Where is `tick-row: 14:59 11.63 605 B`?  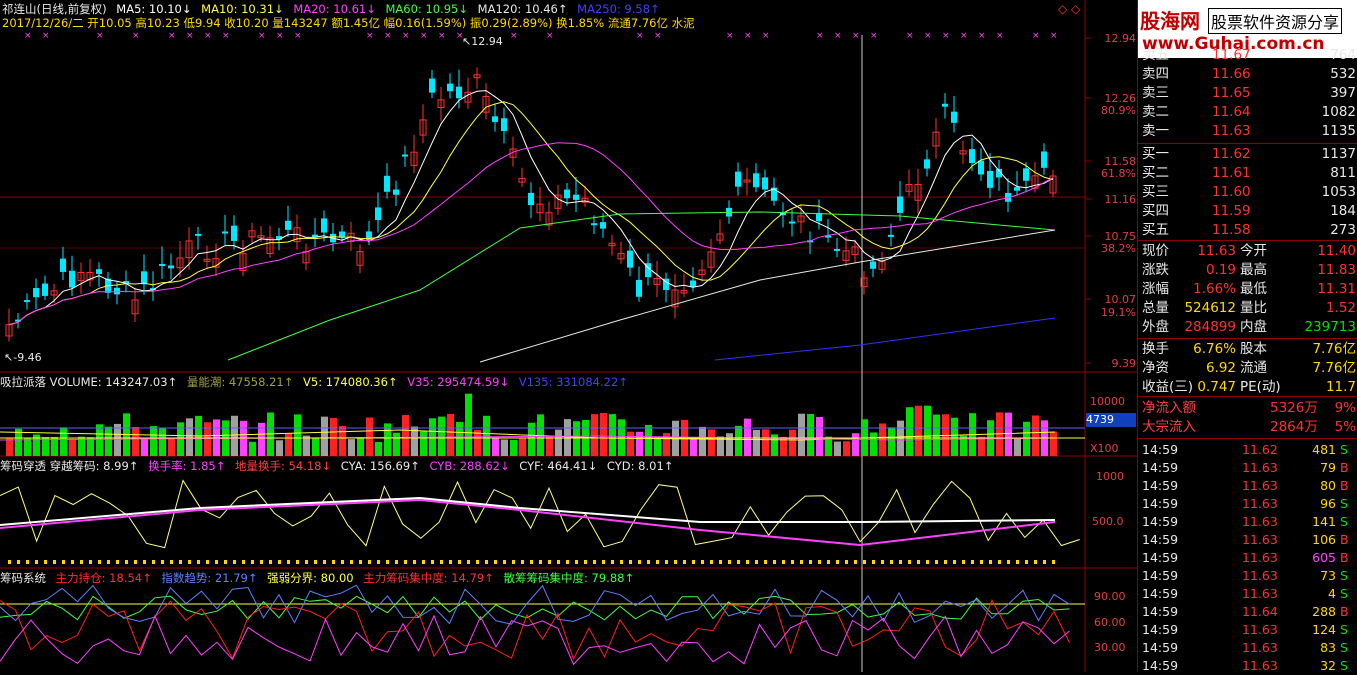 tick-row: 14:59 11.63 605 B is located at coordinates (1247, 558).